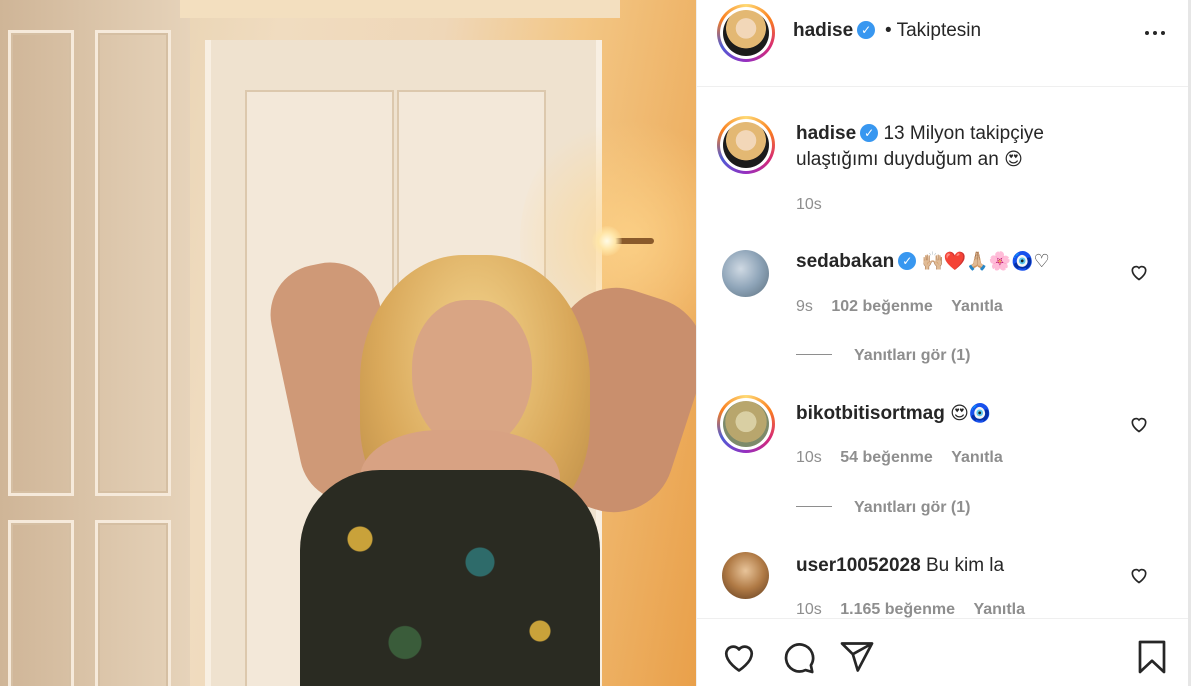  What do you see at coordinates (870, 413) in the screenshot?
I see `comment-username: bikotbitisortmag` at bounding box center [870, 413].